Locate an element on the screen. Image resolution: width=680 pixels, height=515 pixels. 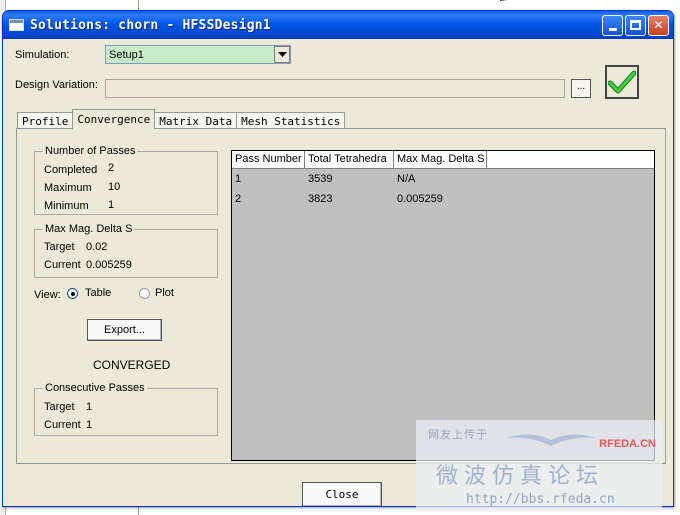
completed-label: Completed is located at coordinates (71, 170).